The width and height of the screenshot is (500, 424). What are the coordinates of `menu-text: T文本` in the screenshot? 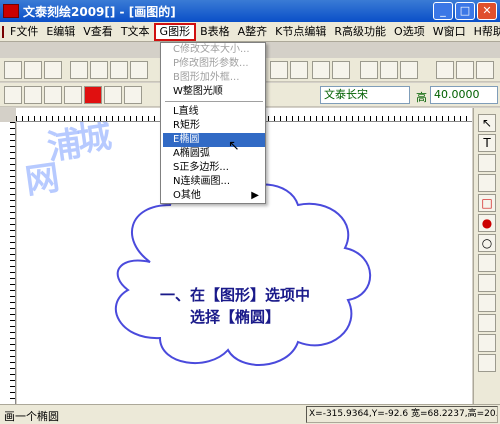 It's located at (135, 32).